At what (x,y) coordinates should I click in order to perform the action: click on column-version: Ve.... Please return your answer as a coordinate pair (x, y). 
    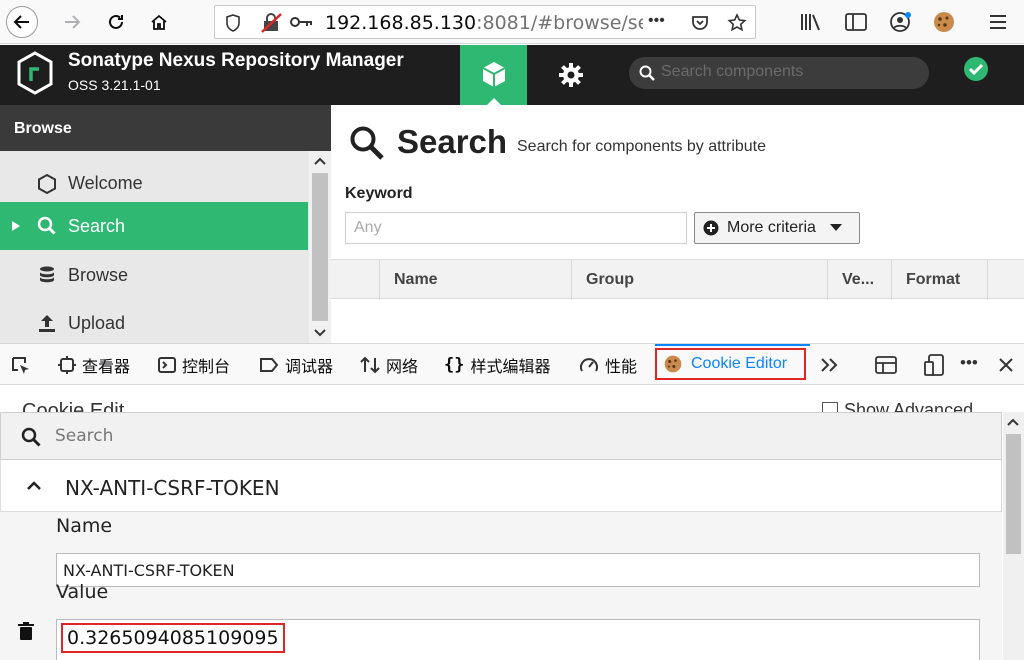
    Looking at the image, I should click on (859, 280).